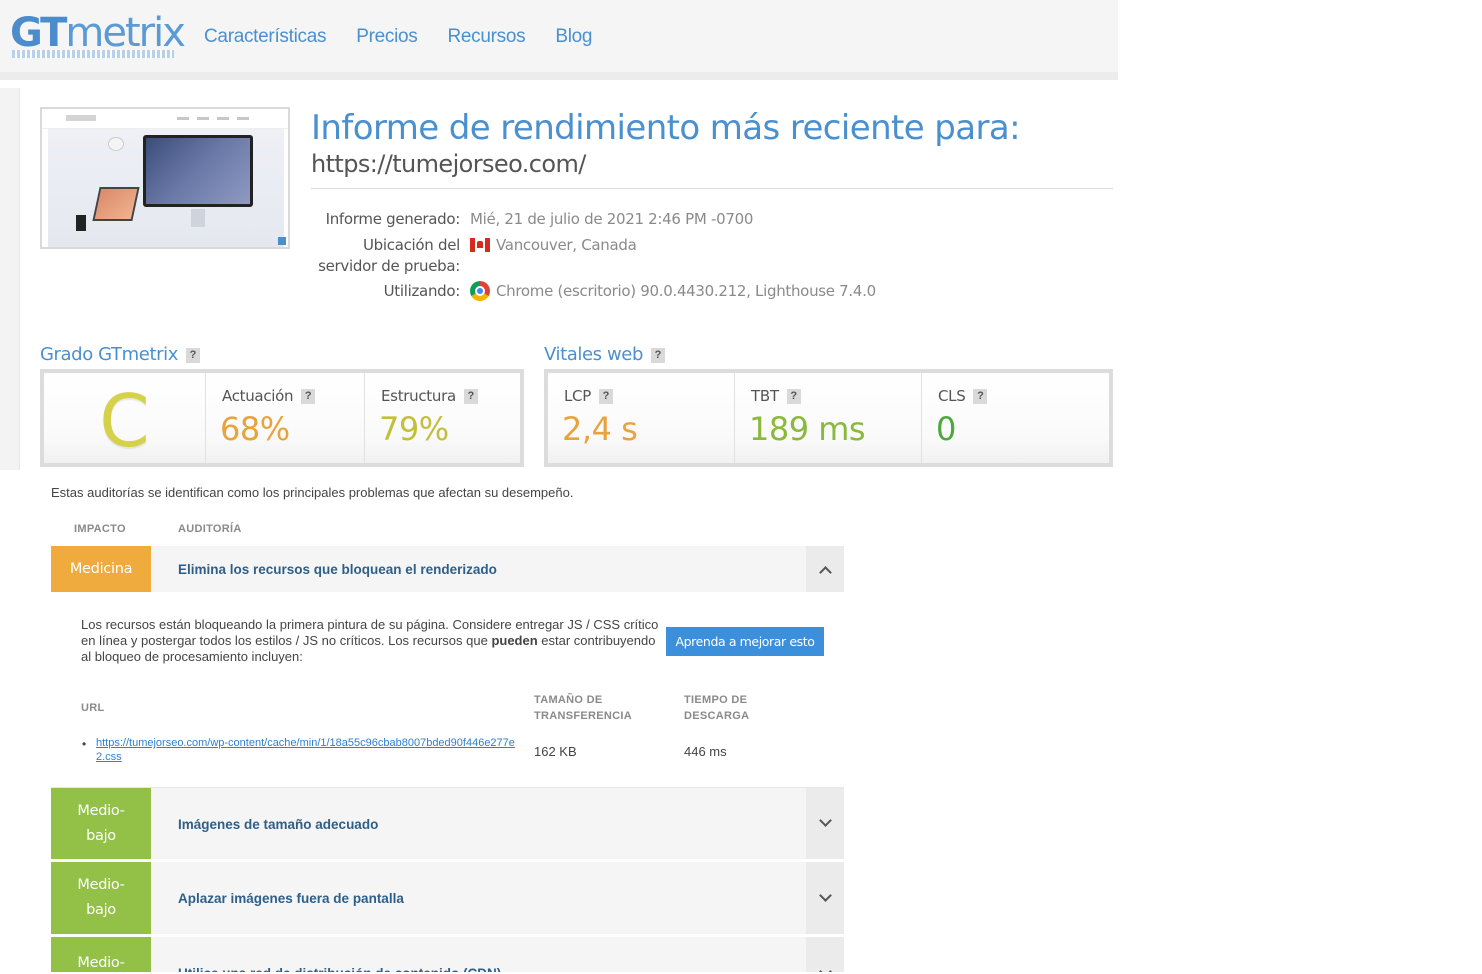 This screenshot has width=1482, height=974. I want to click on impact-badge: Medio-, so click(101, 954).